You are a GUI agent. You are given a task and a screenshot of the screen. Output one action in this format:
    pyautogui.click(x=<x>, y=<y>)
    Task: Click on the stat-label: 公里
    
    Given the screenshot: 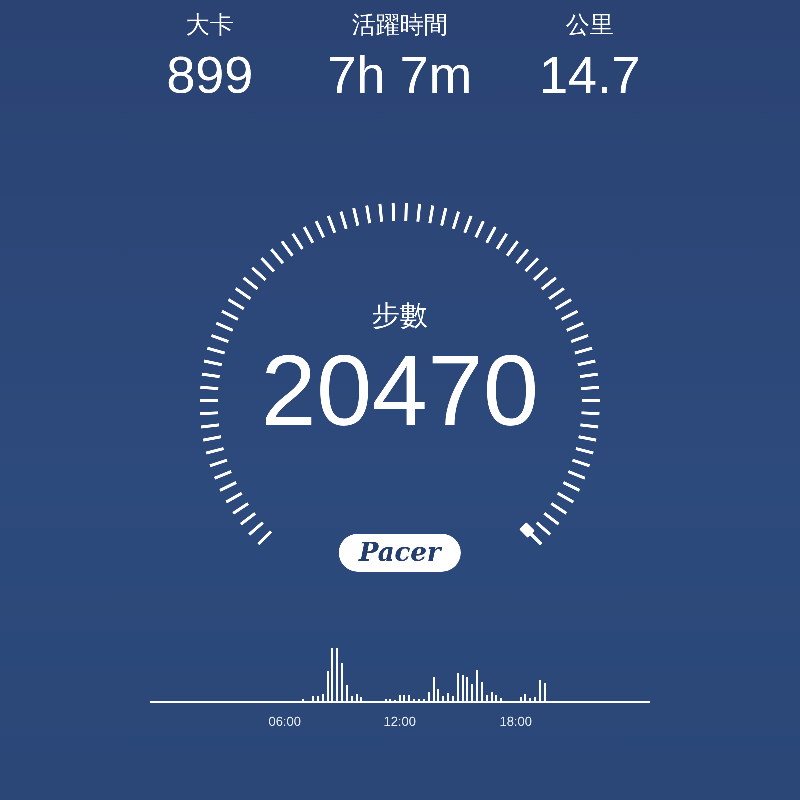 What is the action you would take?
    pyautogui.click(x=590, y=25)
    